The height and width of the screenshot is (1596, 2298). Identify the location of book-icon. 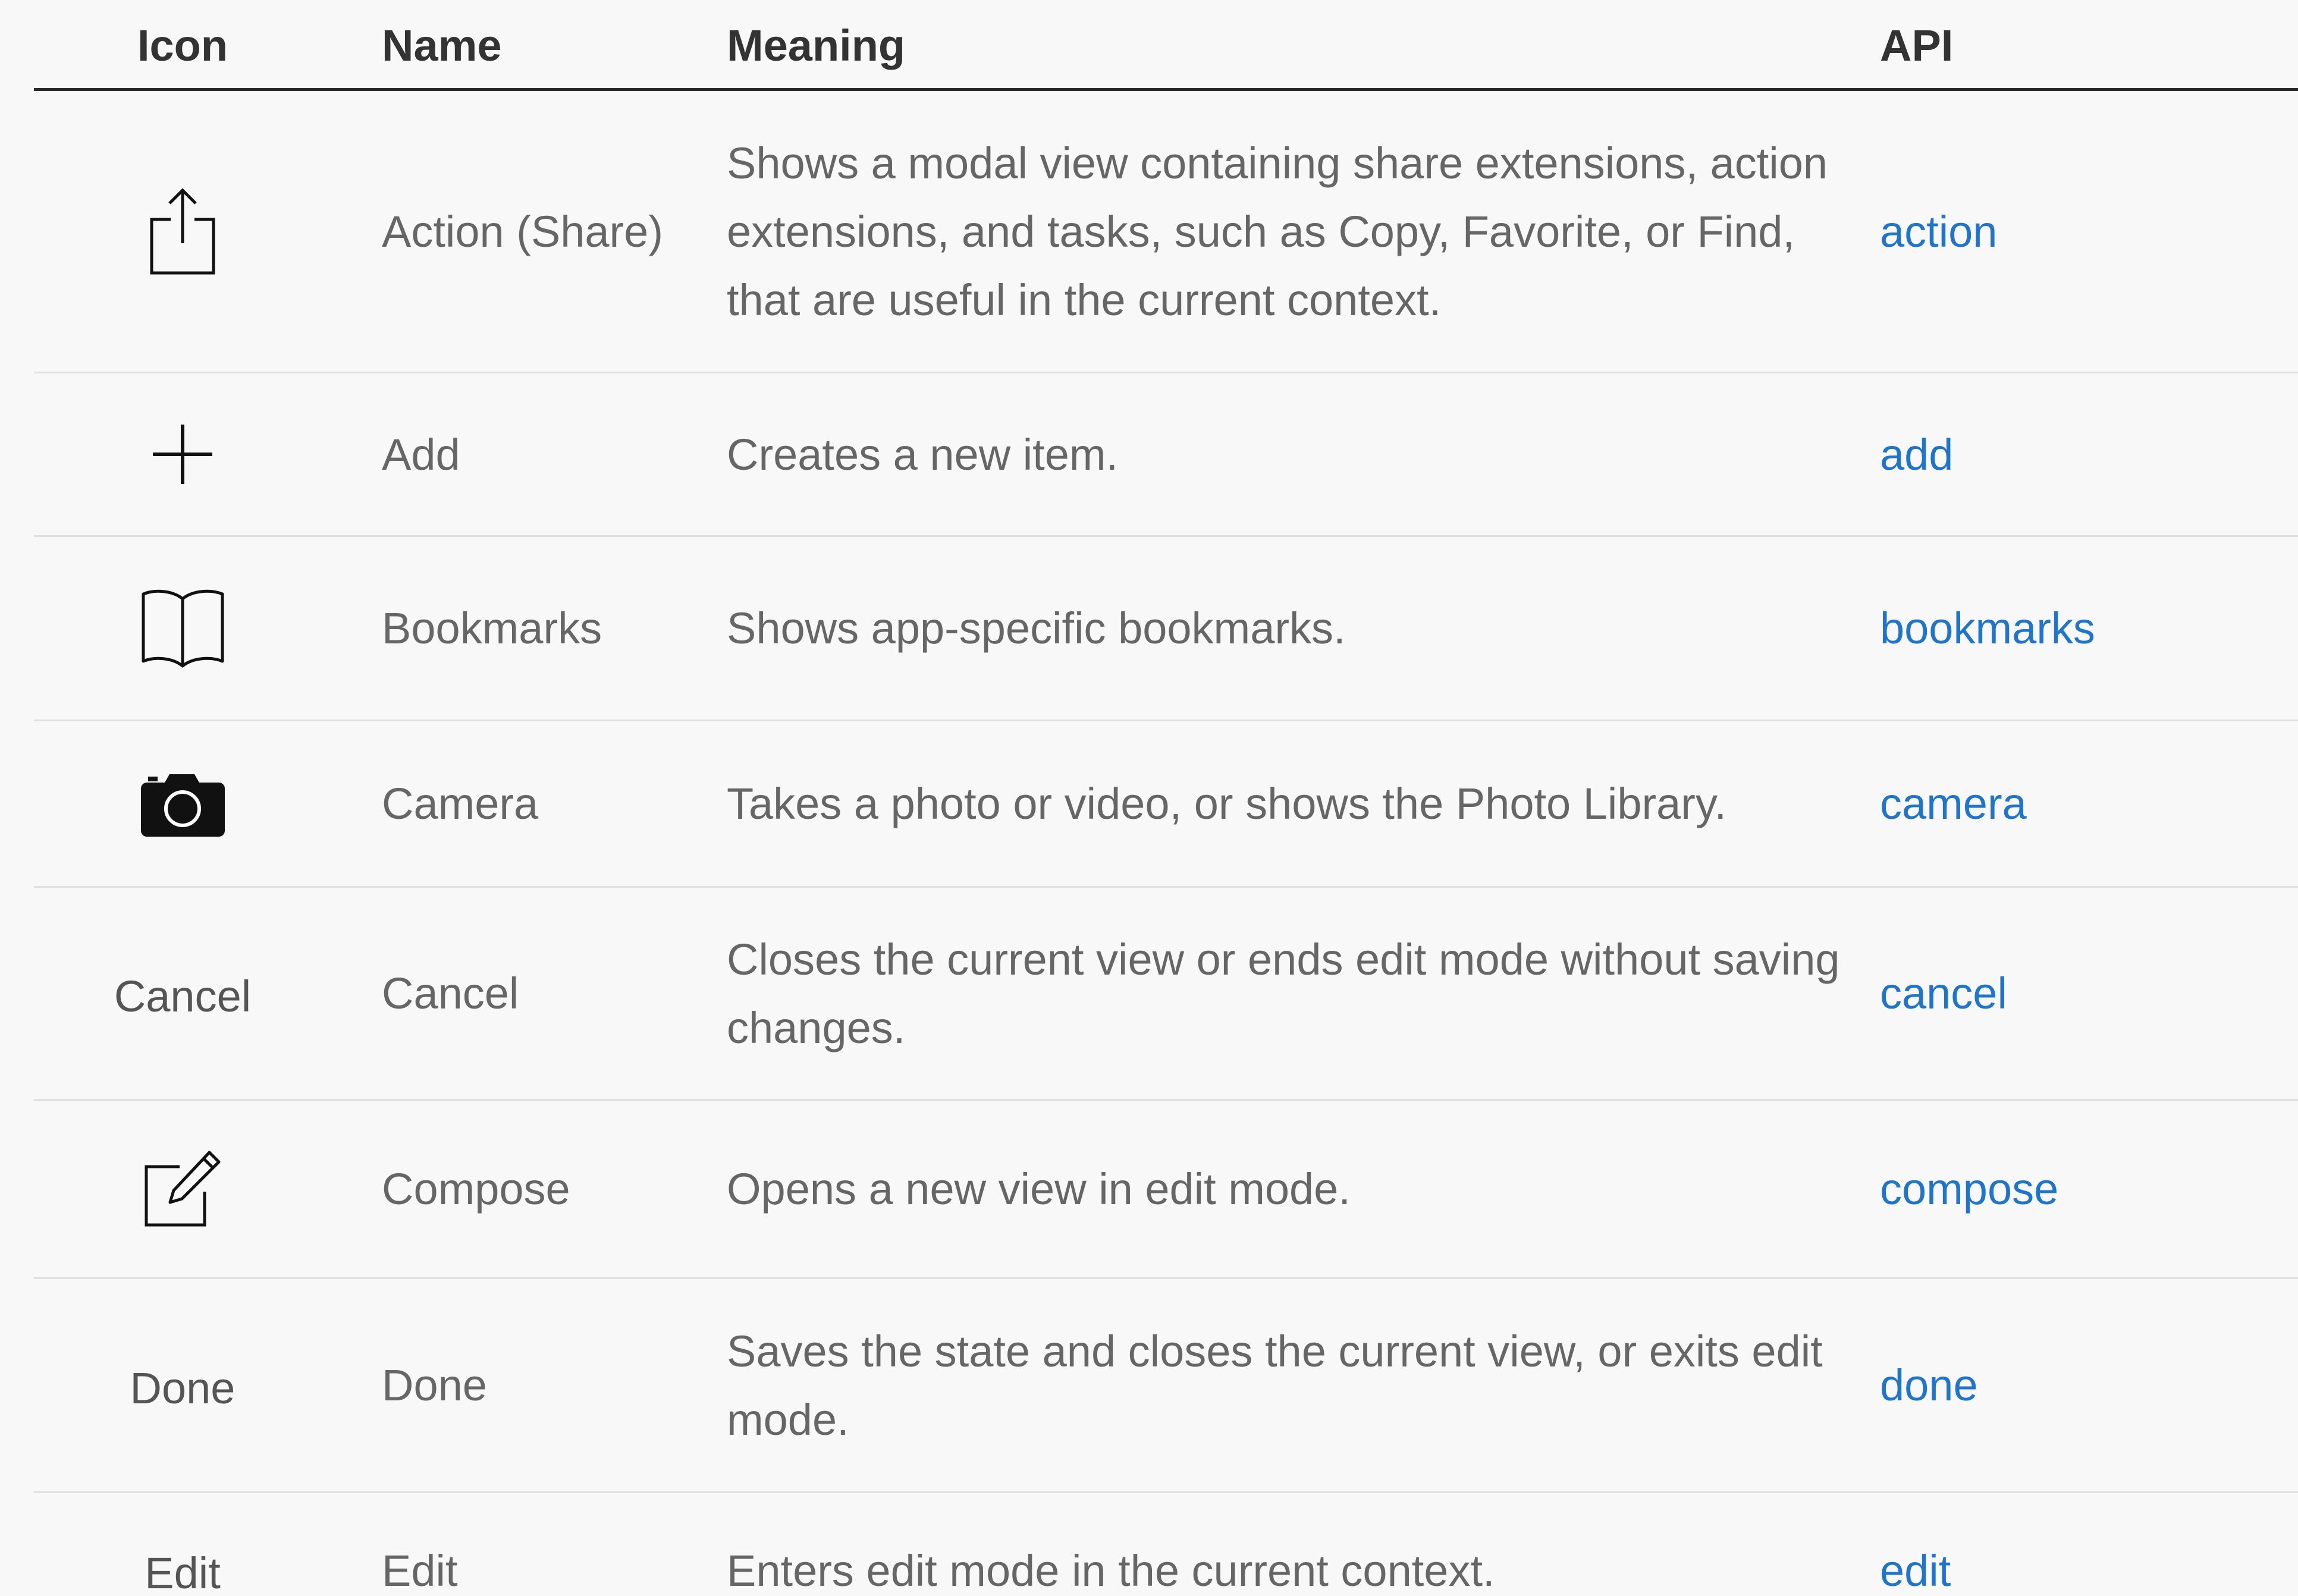
(183, 628).